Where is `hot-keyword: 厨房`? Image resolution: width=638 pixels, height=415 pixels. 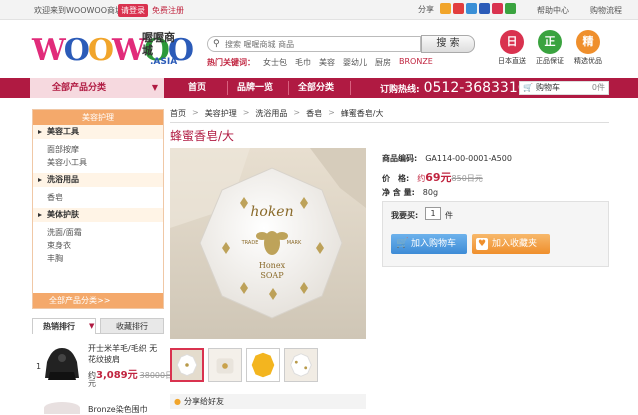
hot-keyword: 厨房 is located at coordinates (383, 62).